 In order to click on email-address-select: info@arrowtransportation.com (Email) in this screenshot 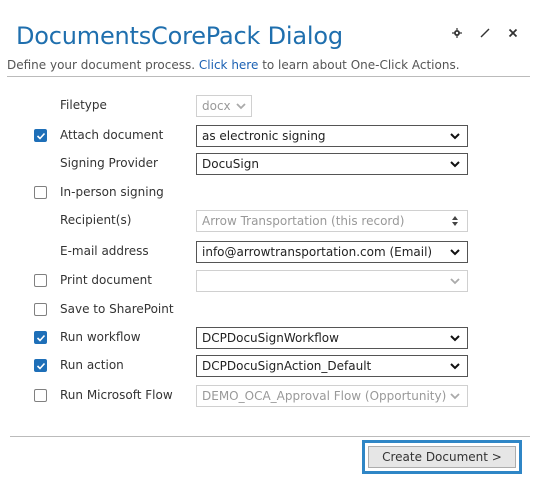, I will do `click(332, 252)`.